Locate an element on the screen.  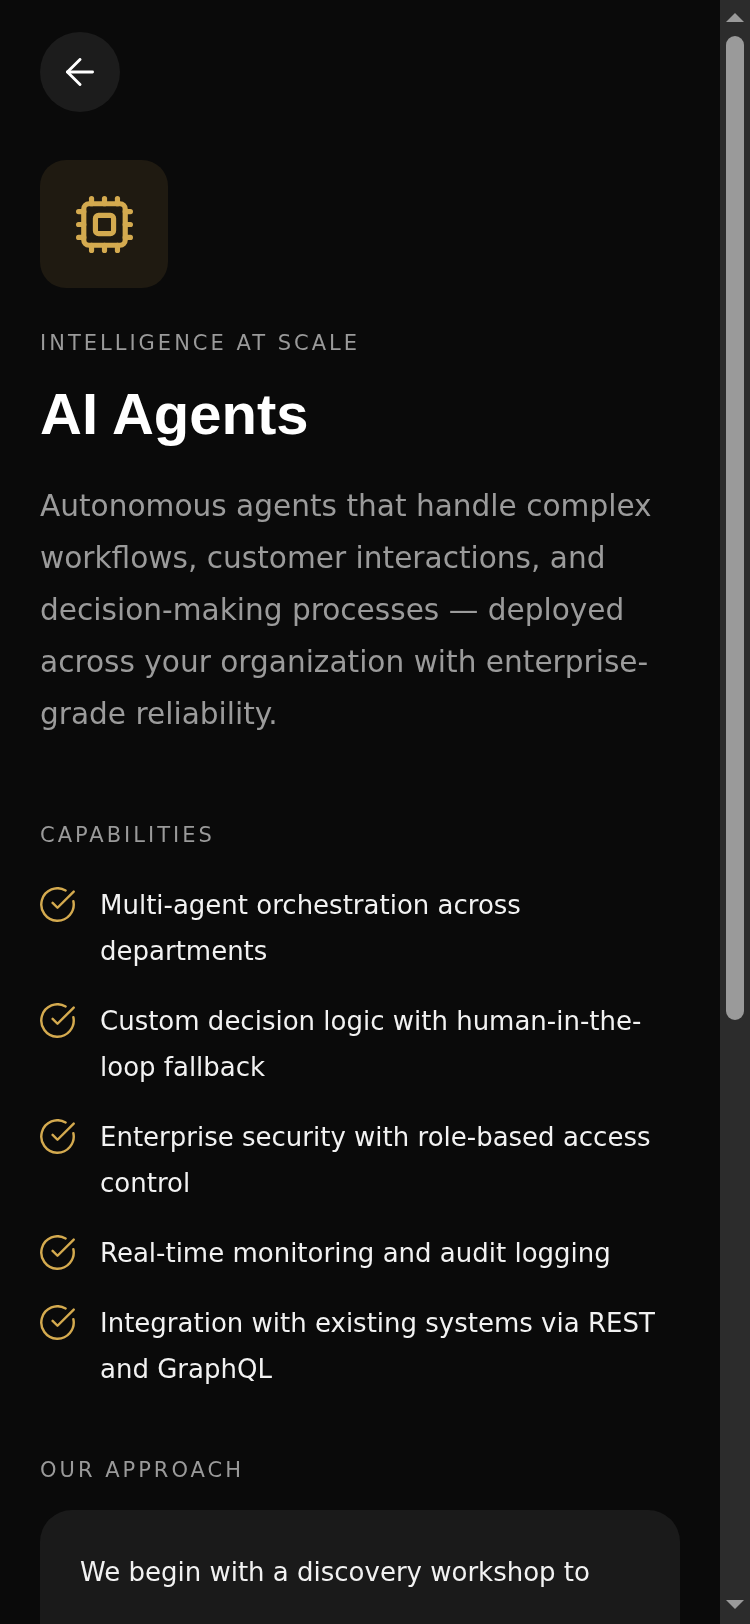
approach-text: We begin with a discovery workshop to is located at coordinates (335, 1572).